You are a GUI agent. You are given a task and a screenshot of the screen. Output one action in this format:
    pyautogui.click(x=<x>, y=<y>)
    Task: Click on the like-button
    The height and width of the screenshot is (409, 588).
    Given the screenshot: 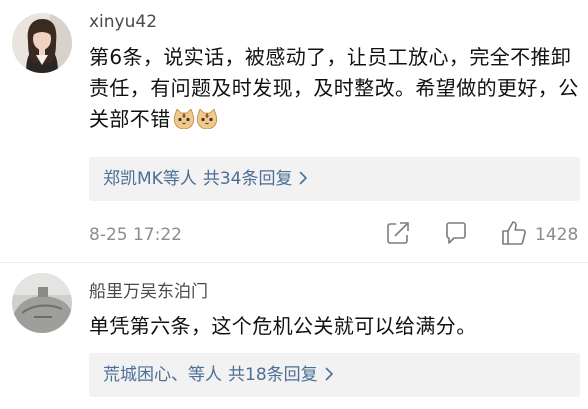 What is the action you would take?
    pyautogui.click(x=514, y=235)
    